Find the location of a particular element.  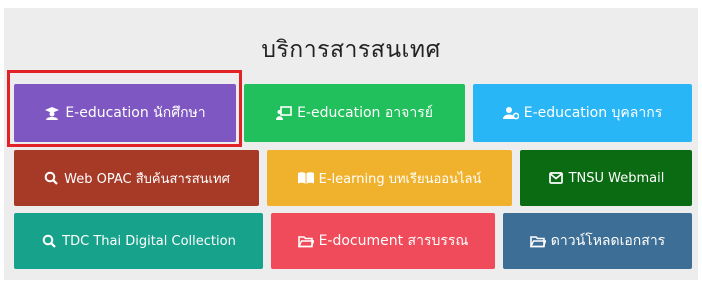

tnsu-webmail-label: TNSU Webmail is located at coordinates (616, 178).